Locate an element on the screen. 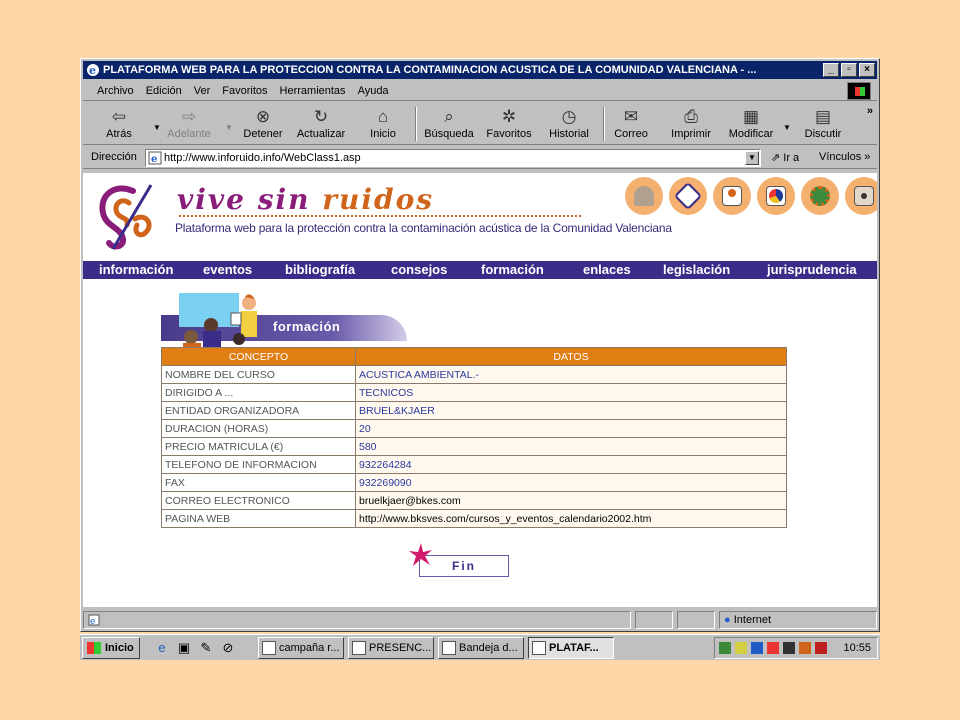 The image size is (960, 720). row-value: ACUSTICA AMBIENTAL.- is located at coordinates (571, 374).